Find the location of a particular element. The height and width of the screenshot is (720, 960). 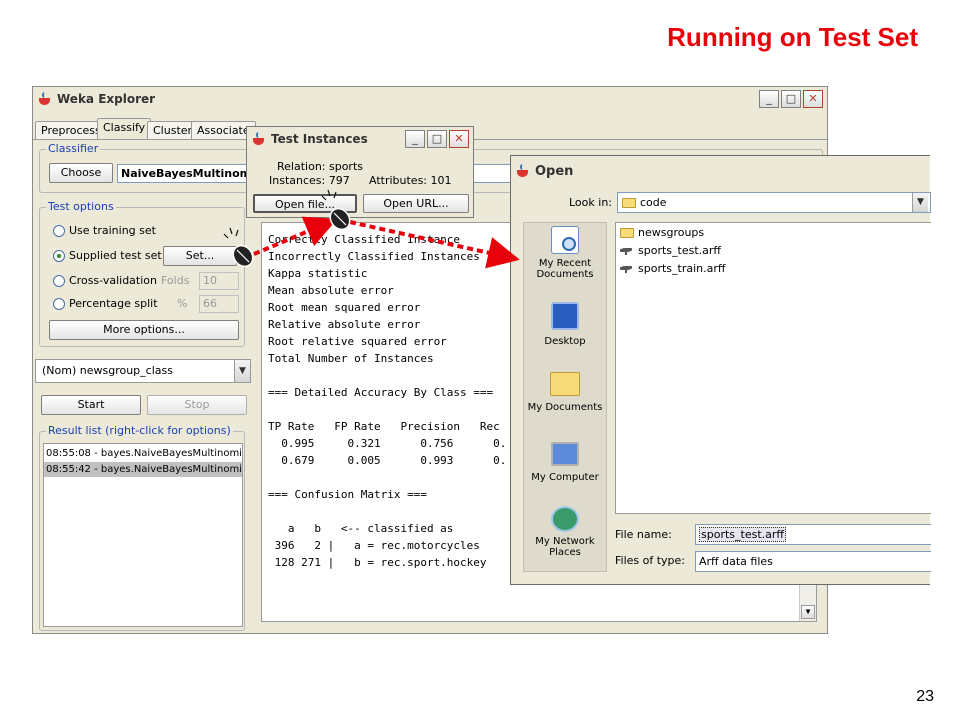

output-line: Relative absolute error is located at coordinates (344, 324).